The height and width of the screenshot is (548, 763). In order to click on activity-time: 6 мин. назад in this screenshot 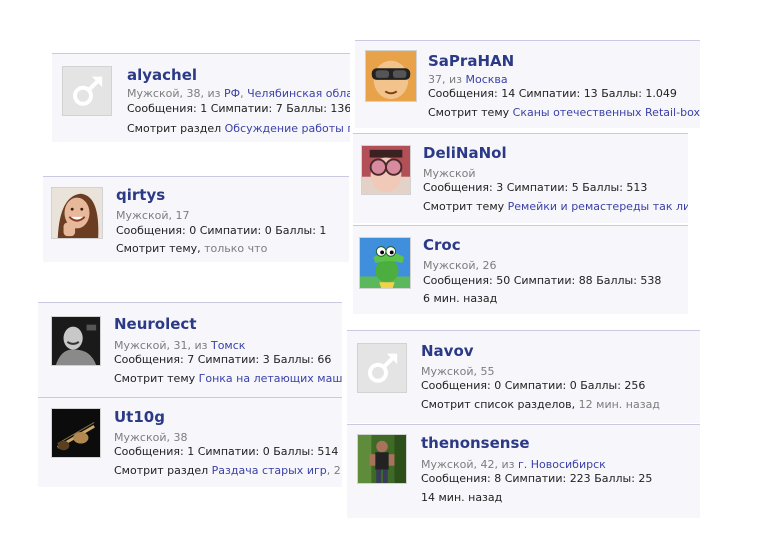, I will do `click(460, 298)`.